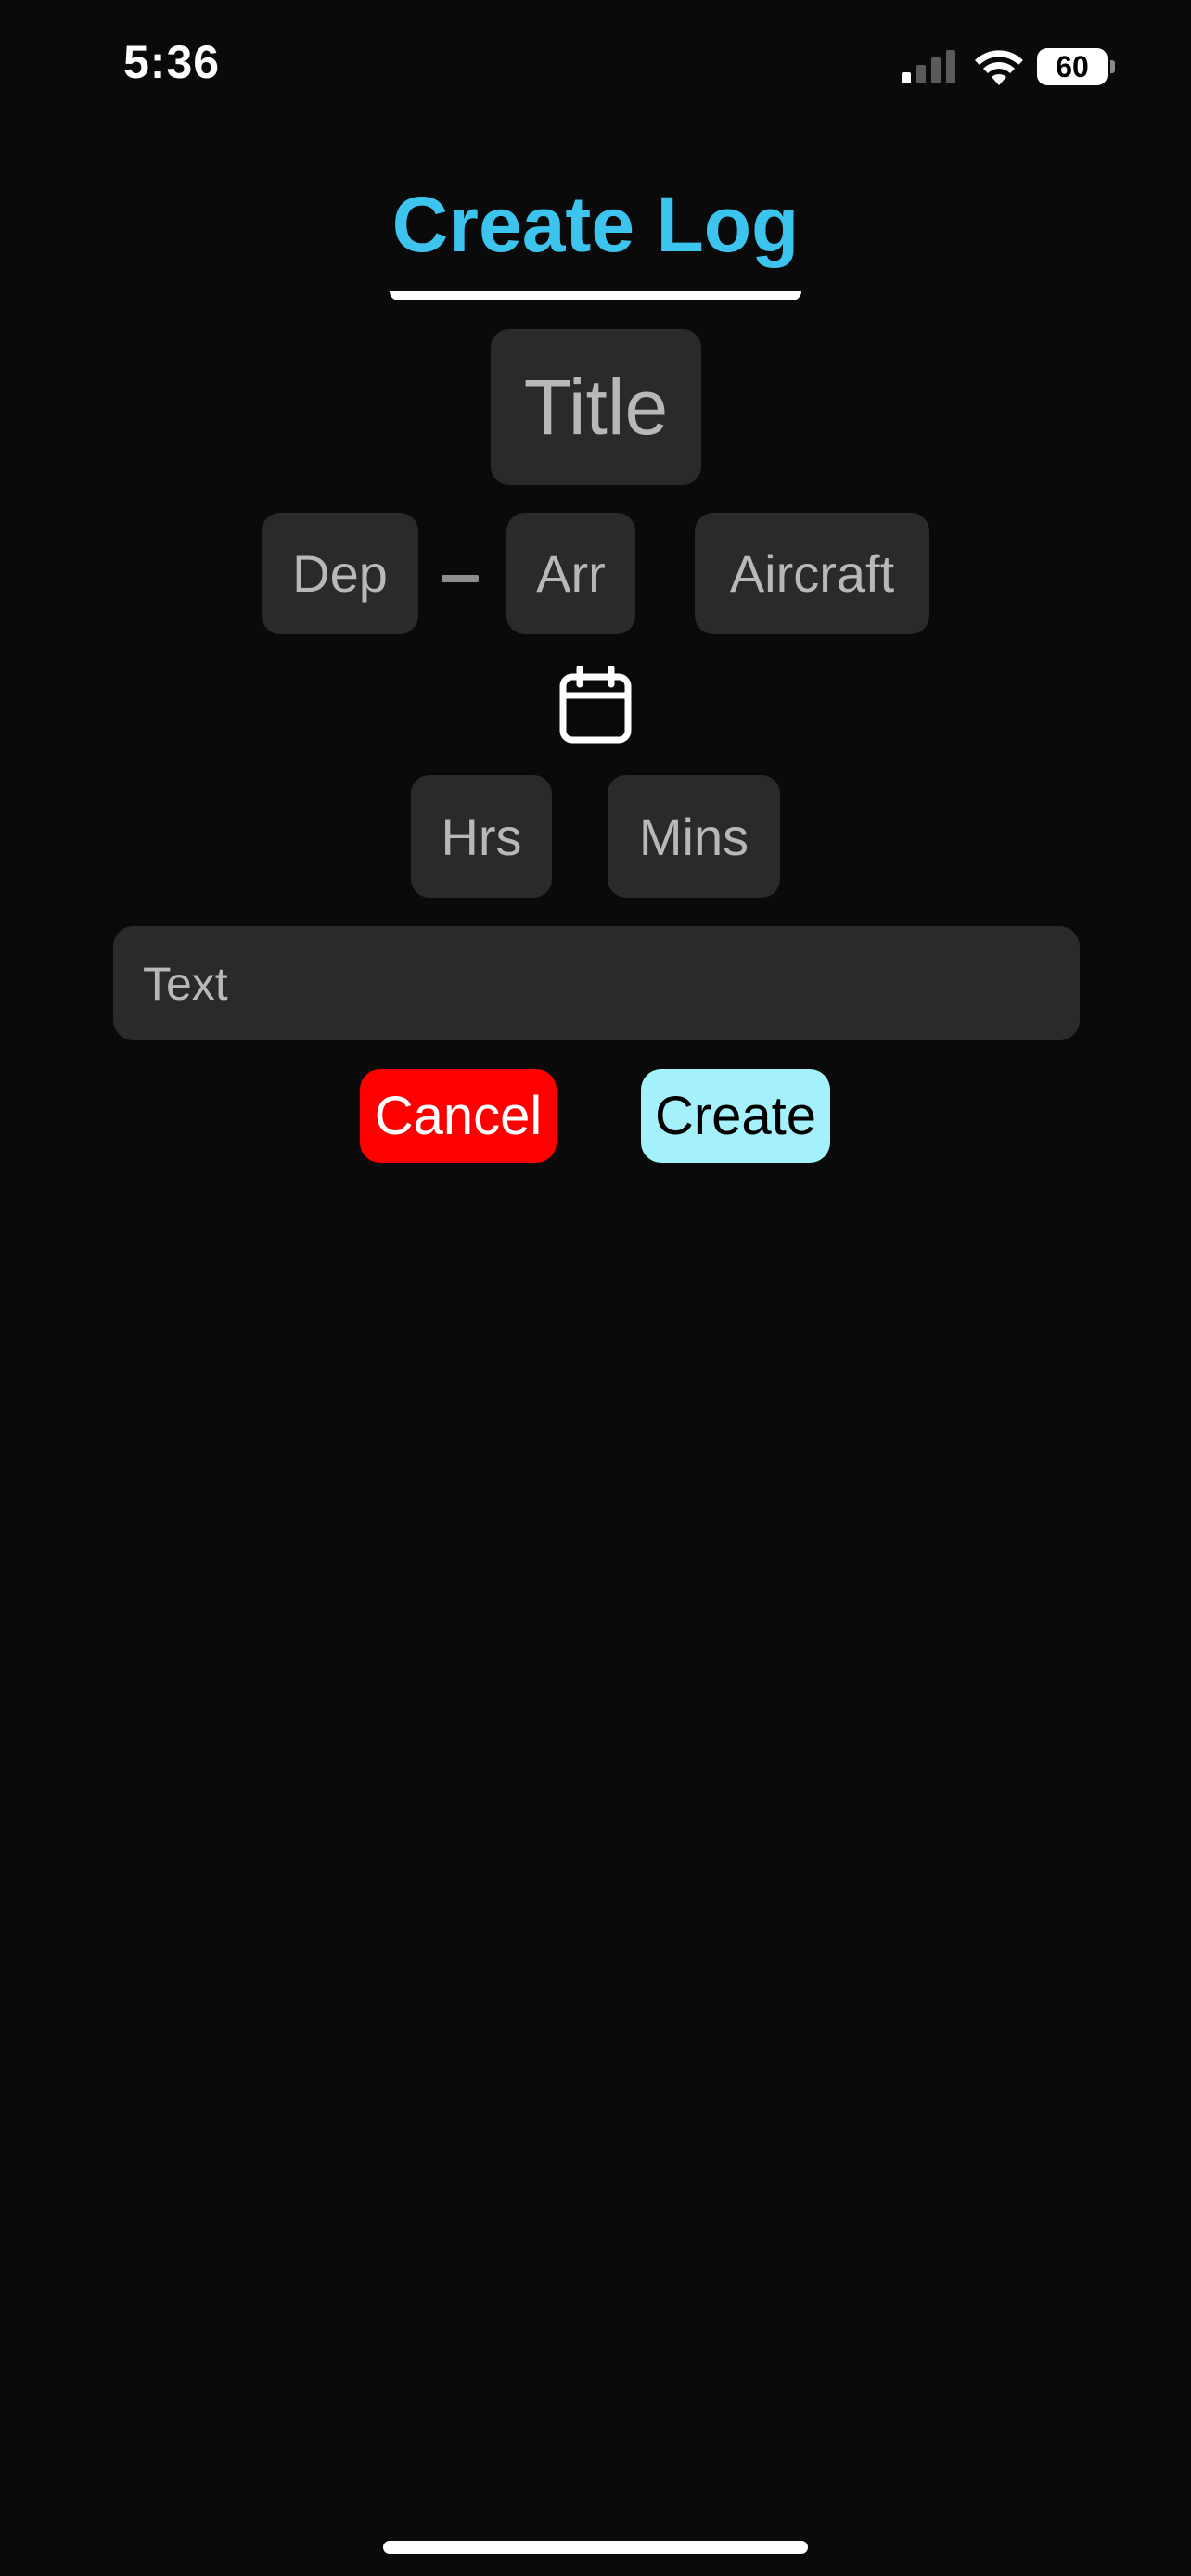  Describe the element at coordinates (735, 1116) in the screenshot. I see `create-button: Create` at that location.